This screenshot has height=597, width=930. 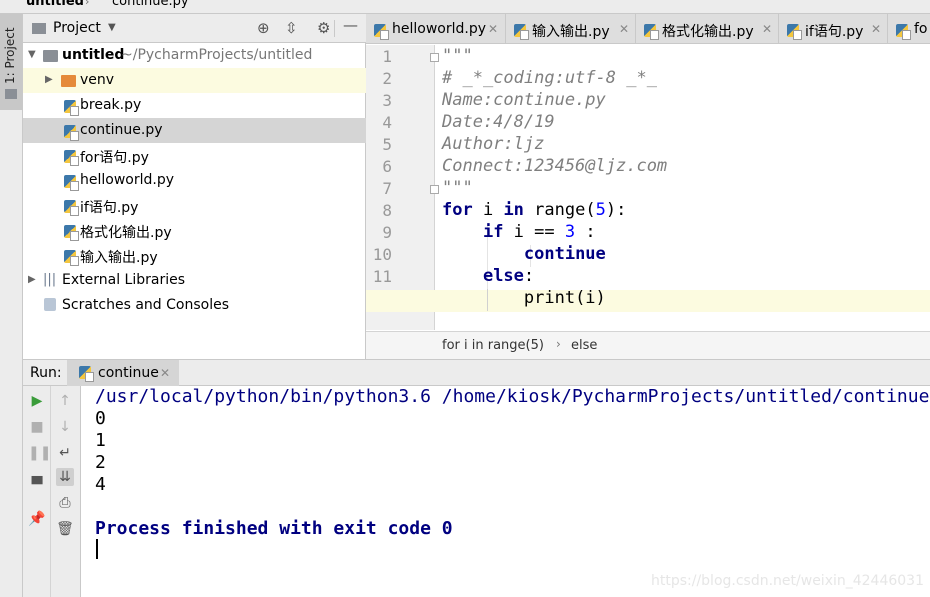 I want to click on editor-tab: if语句.py ✕, so click(x=833, y=28).